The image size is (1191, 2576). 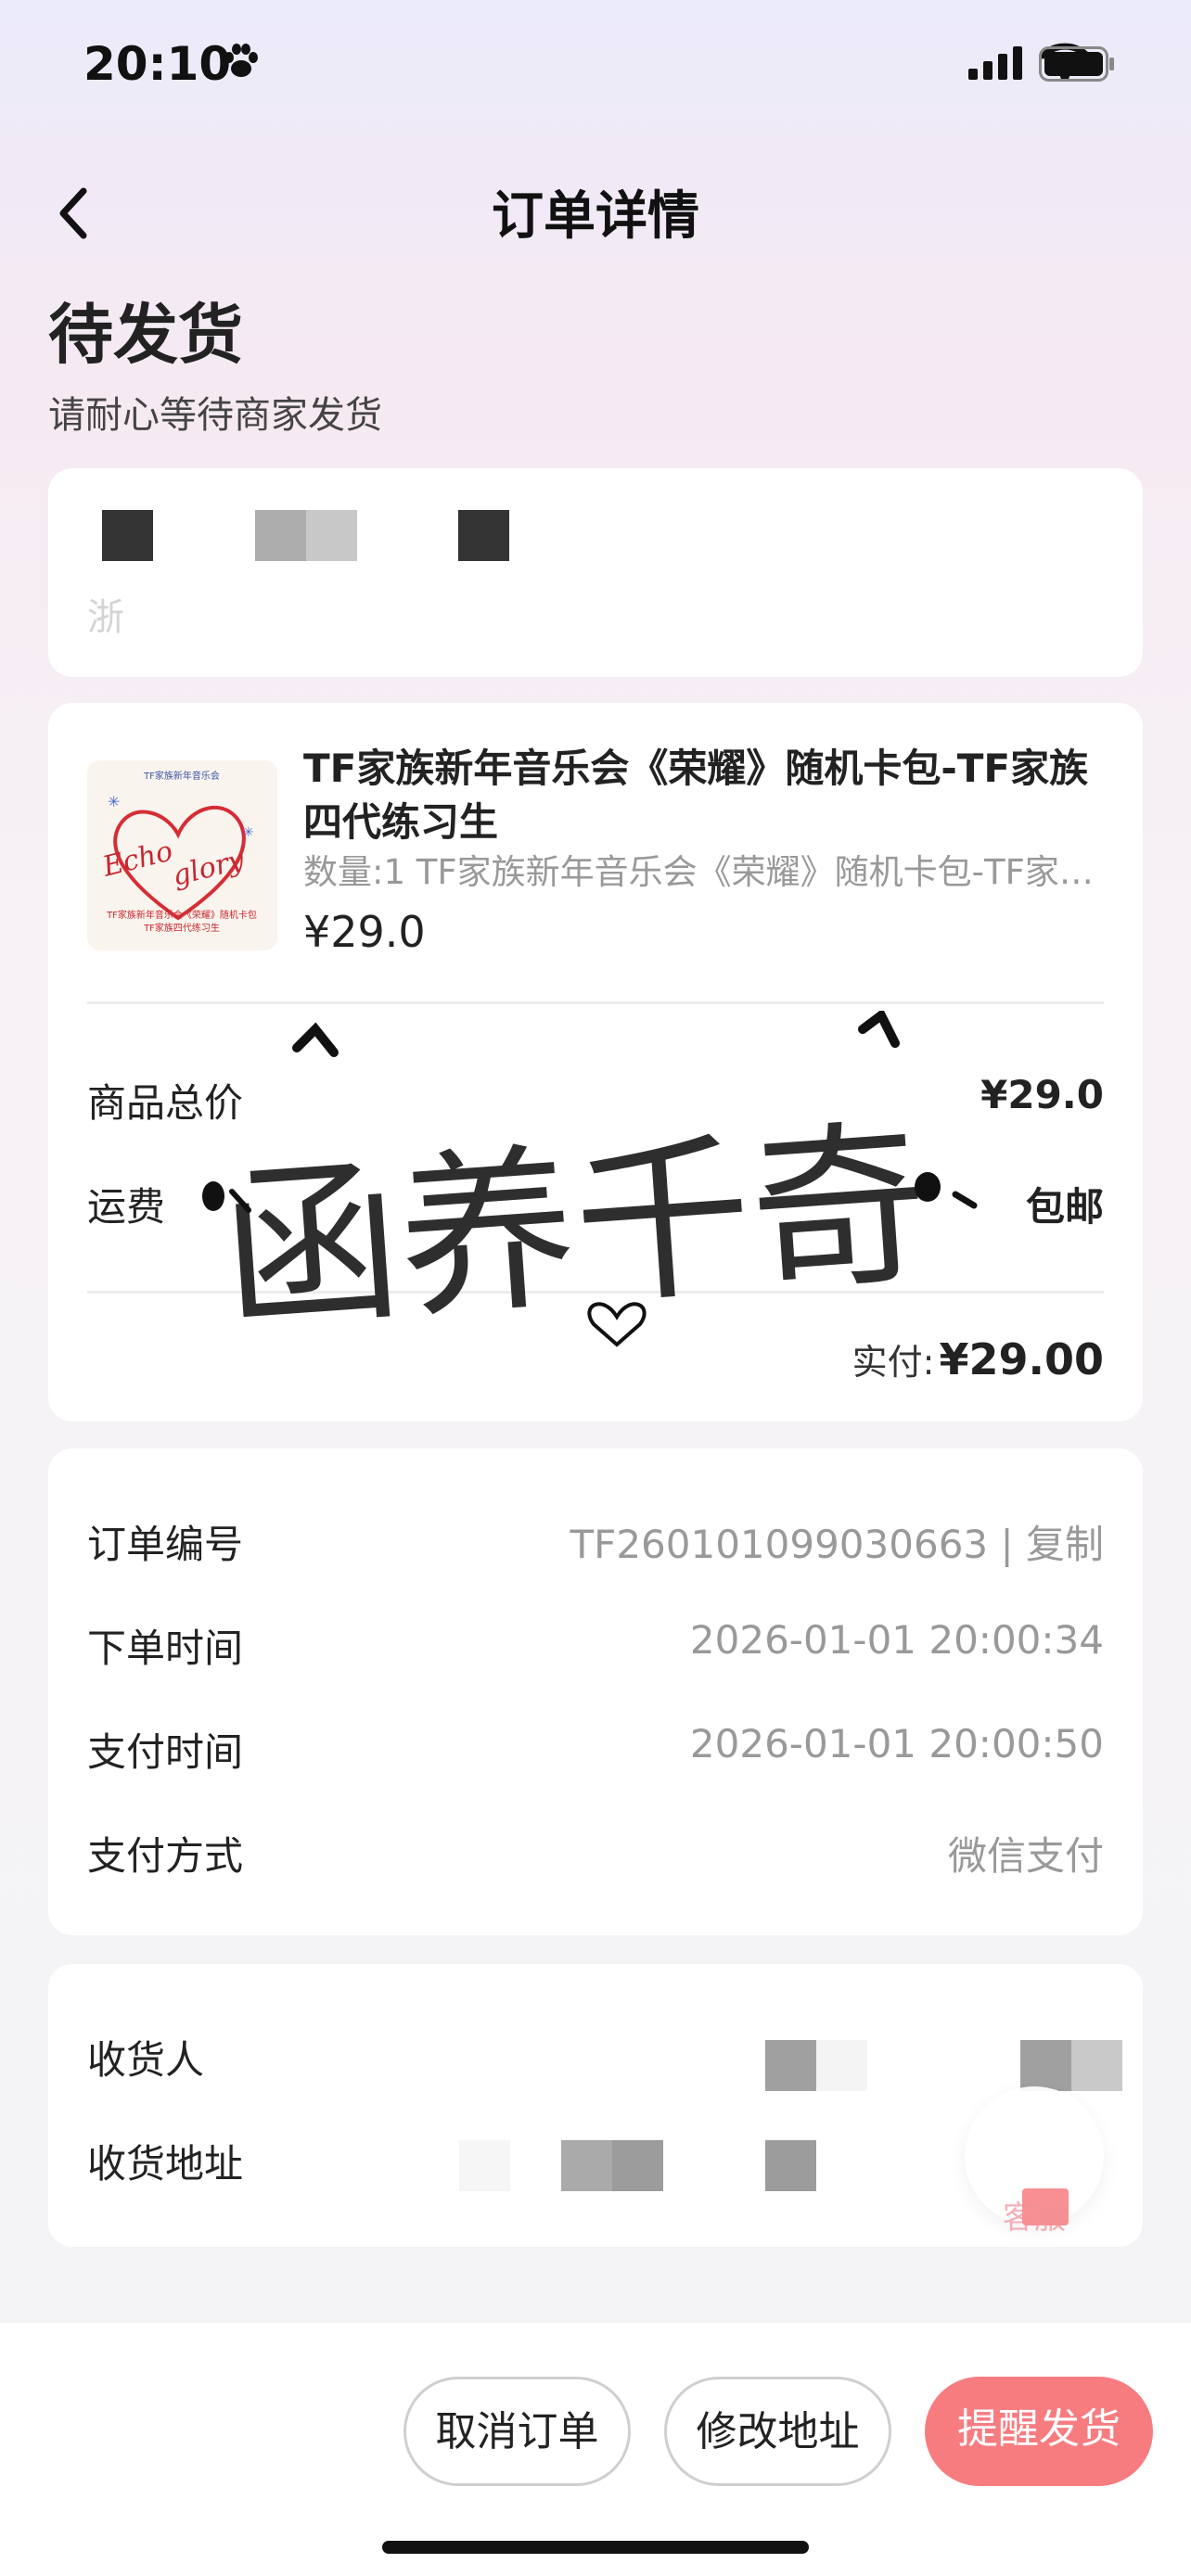 What do you see at coordinates (1034, 2161) in the screenshot?
I see `customer-service-button: 客服` at bounding box center [1034, 2161].